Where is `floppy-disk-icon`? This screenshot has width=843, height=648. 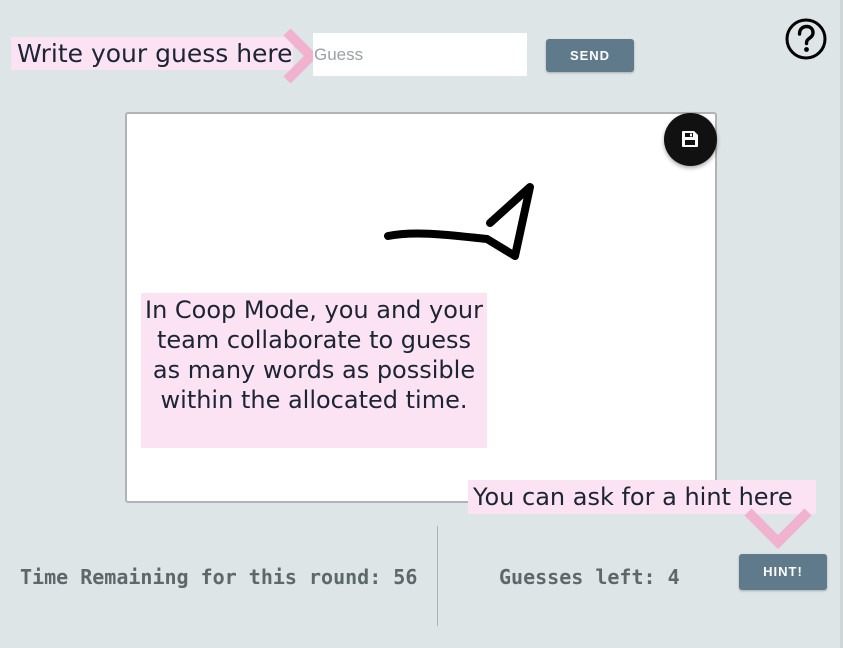
floppy-disk-icon is located at coordinates (690, 139).